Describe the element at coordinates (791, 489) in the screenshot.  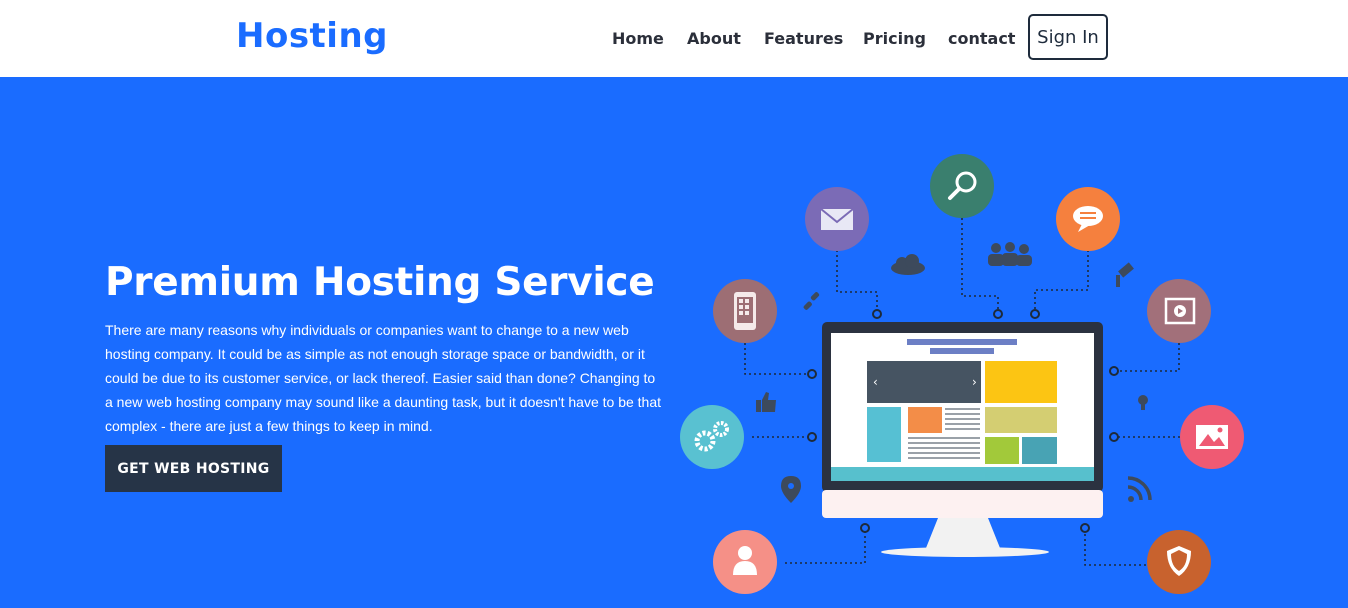
I see `pin-icon` at that location.